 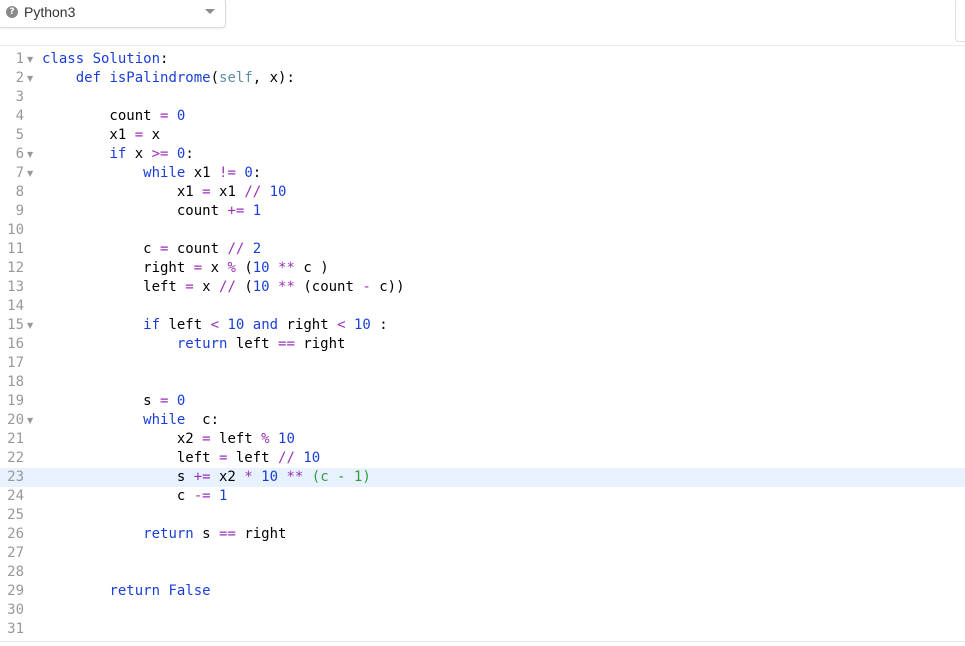 What do you see at coordinates (202, 496) in the screenshot?
I see `code-token: -=` at bounding box center [202, 496].